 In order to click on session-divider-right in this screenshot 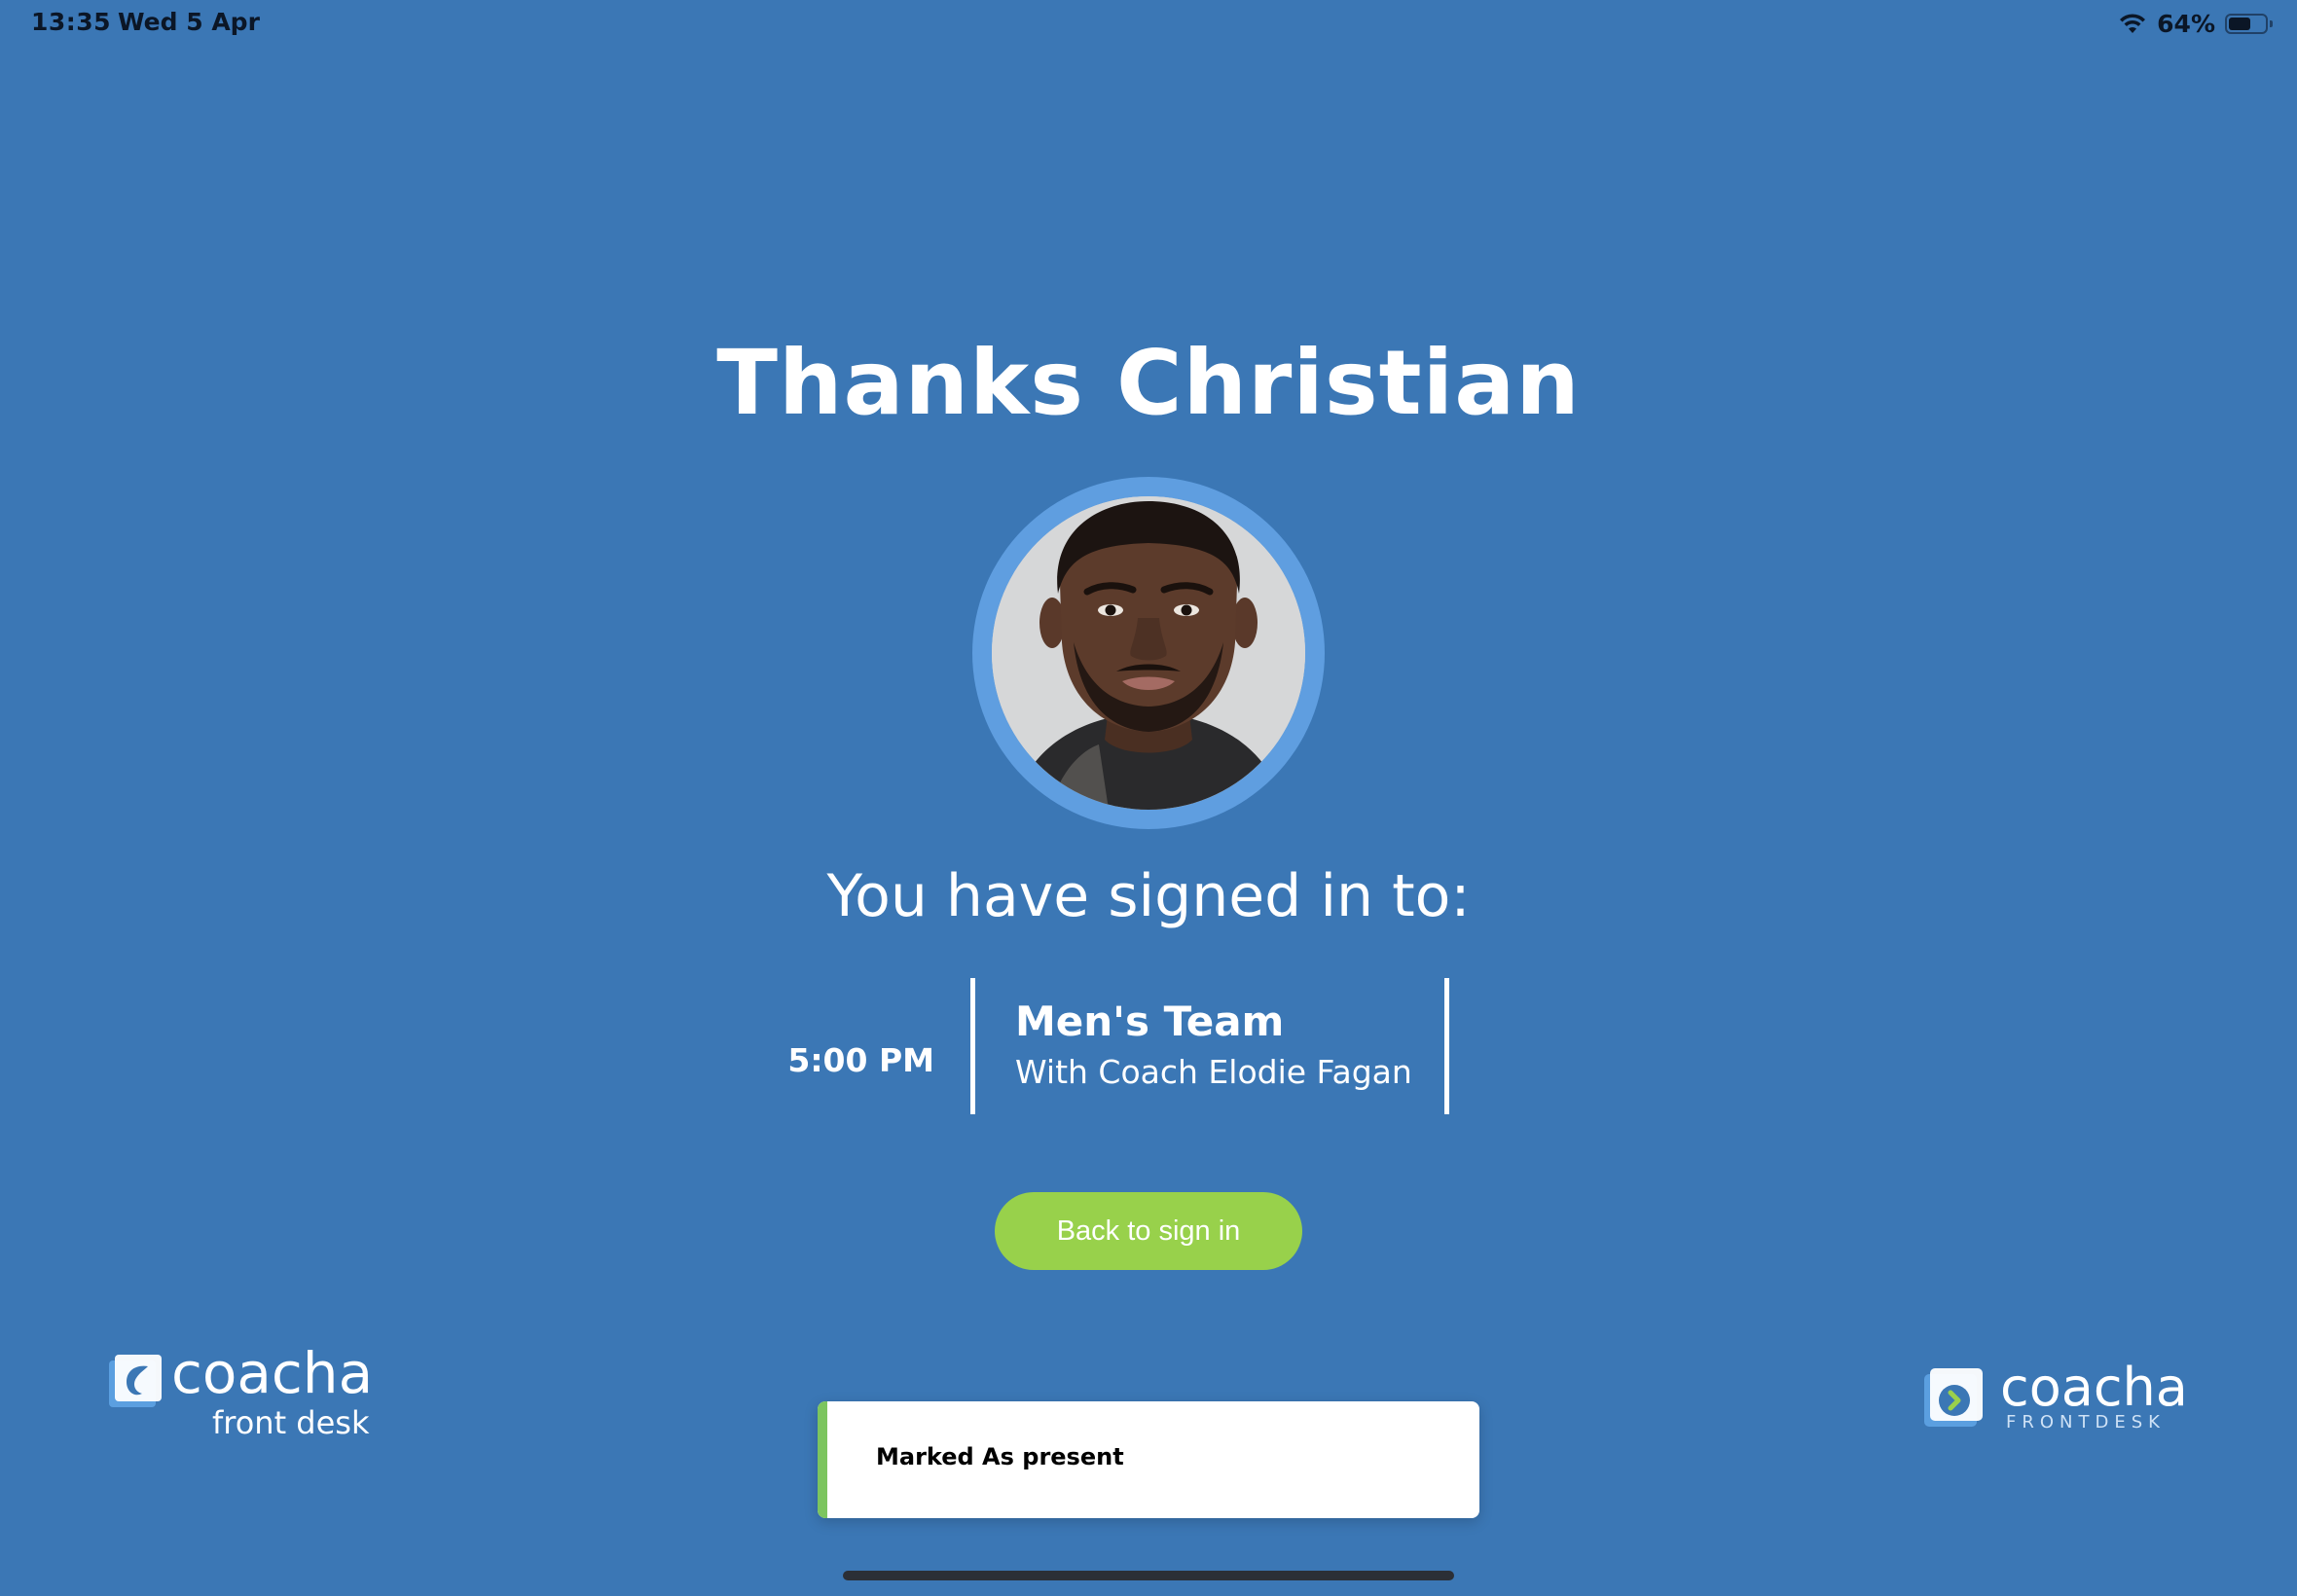, I will do `click(1446, 1046)`.